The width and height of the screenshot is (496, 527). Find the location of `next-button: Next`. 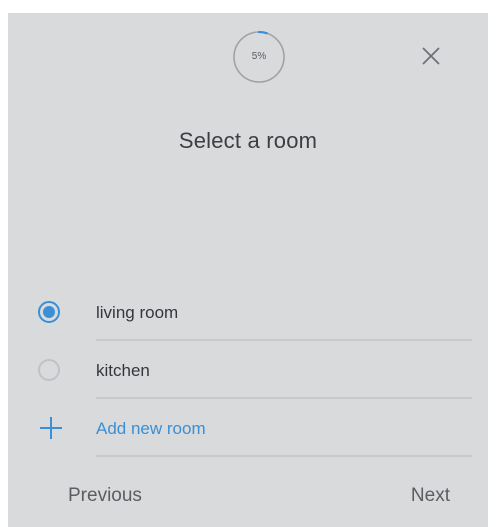

next-button: Next is located at coordinates (430, 496).